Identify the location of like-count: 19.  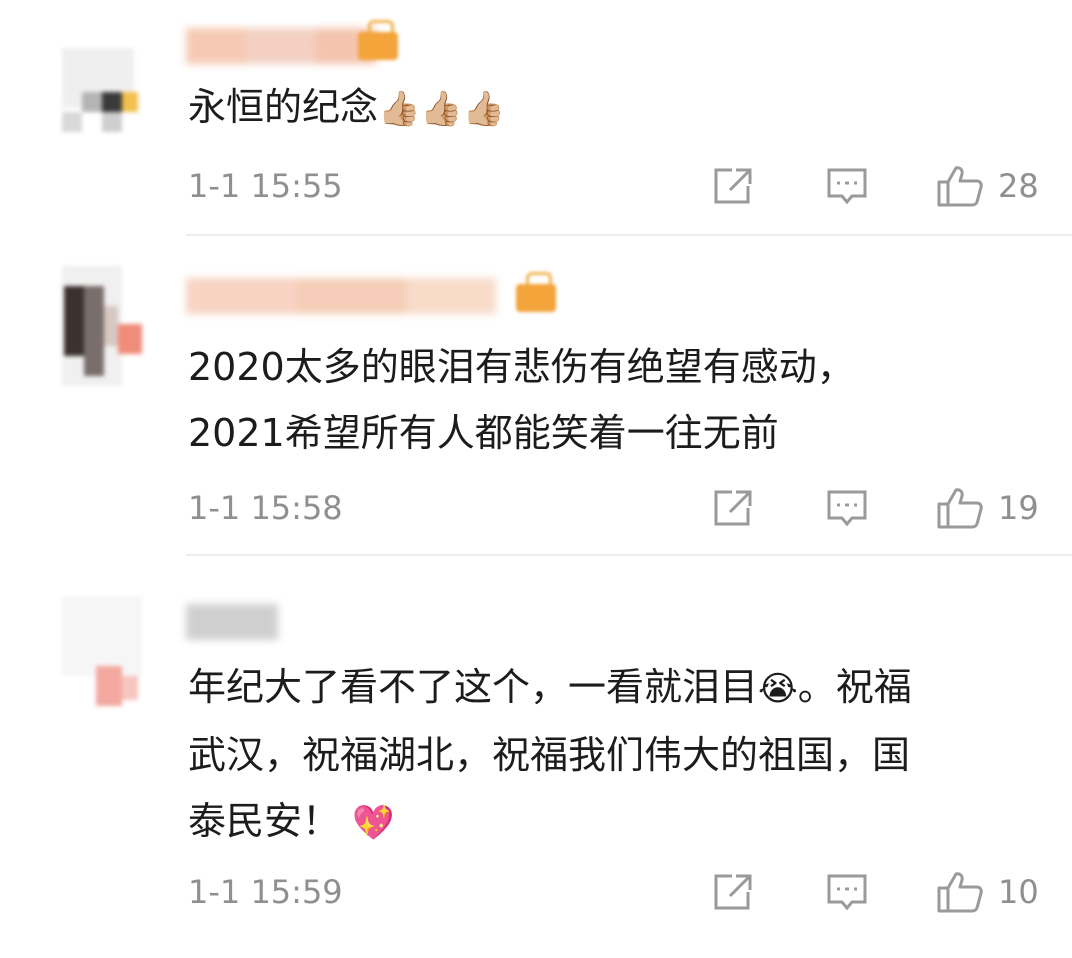
(1018, 508).